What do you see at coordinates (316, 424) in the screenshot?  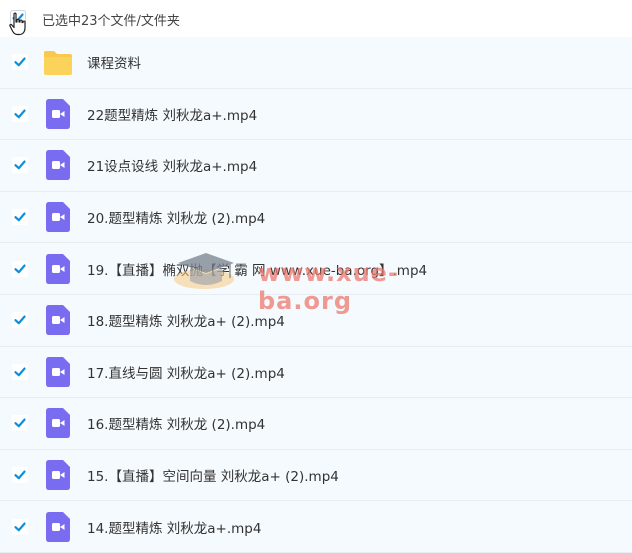 I see `list-item: 16.题型精炼 刘秋龙 (2).mp4` at bounding box center [316, 424].